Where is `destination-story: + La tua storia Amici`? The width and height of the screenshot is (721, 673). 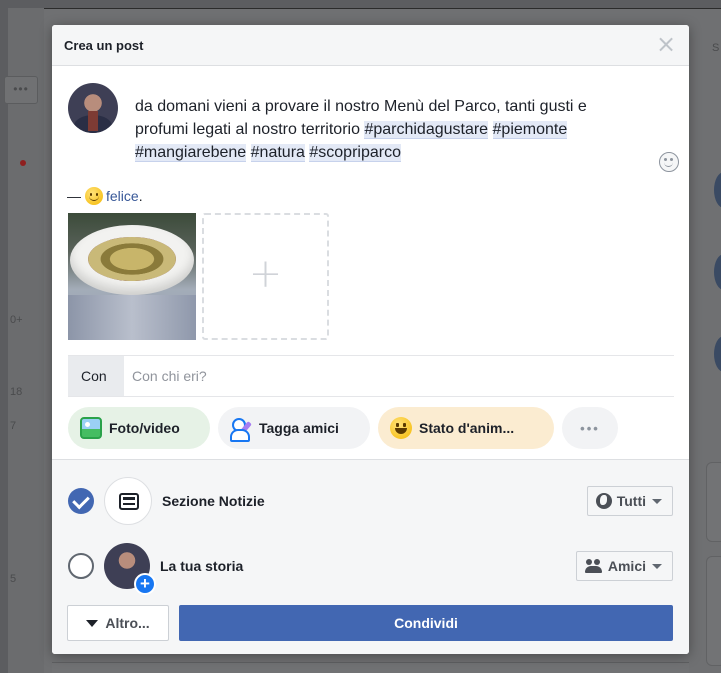
destination-story: + La tua storia Amici is located at coordinates (370, 568).